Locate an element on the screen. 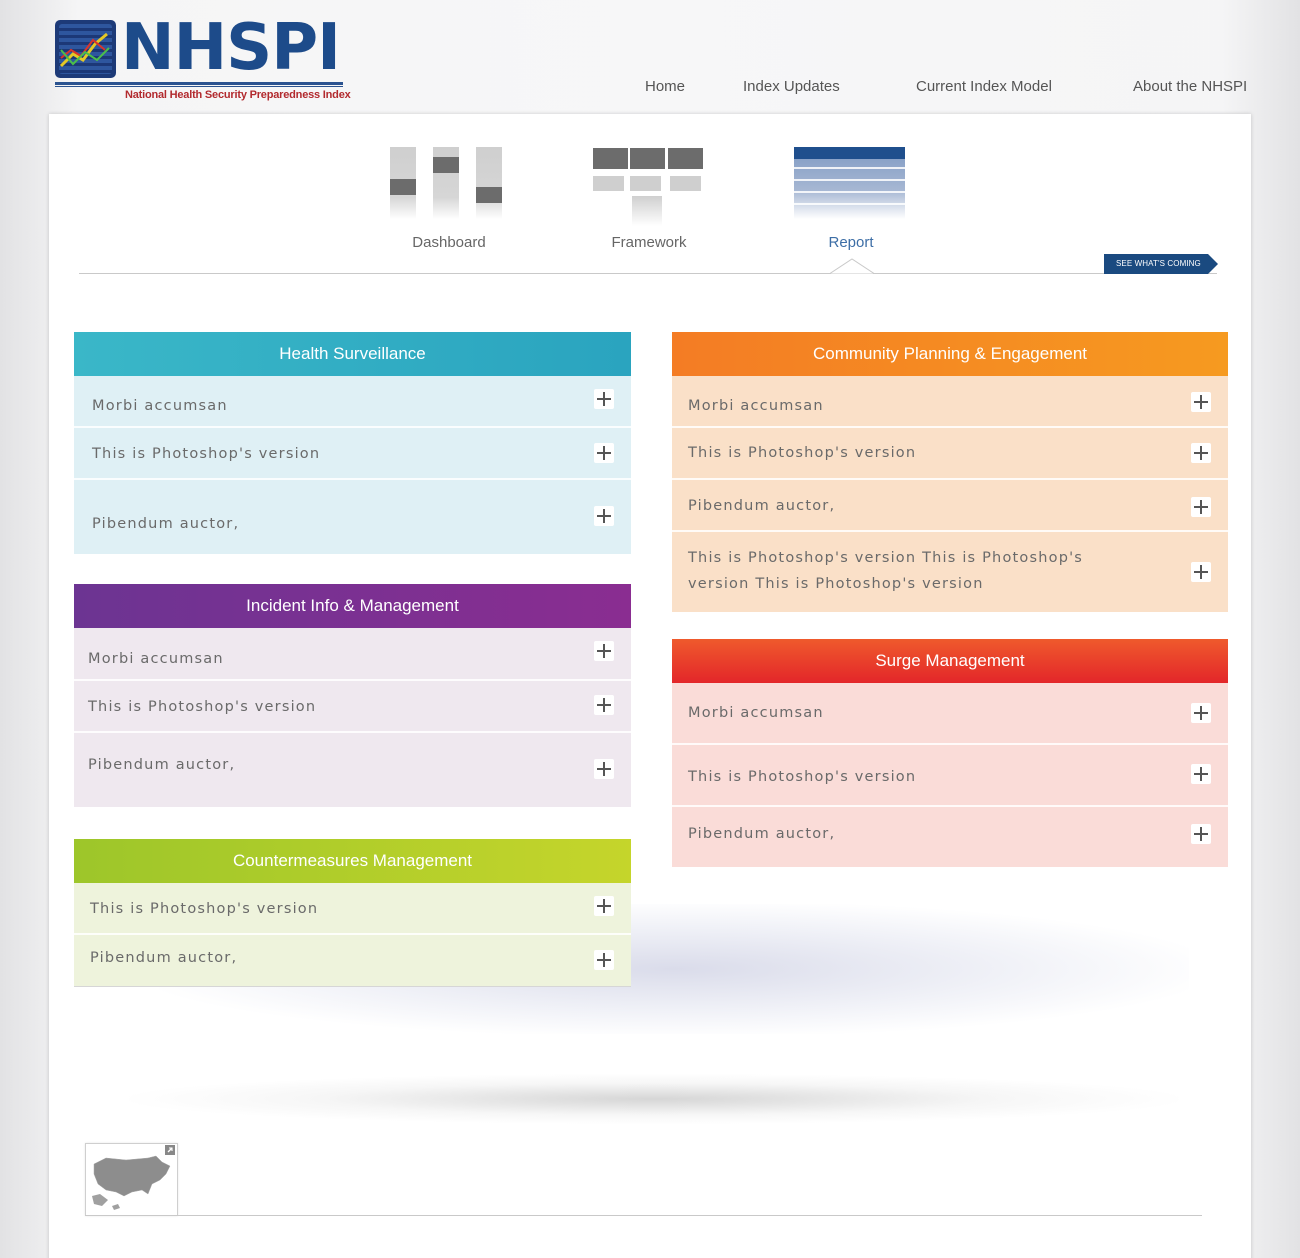 The image size is (1300, 1258). nav-about: About the NHSPI is located at coordinates (1190, 86).